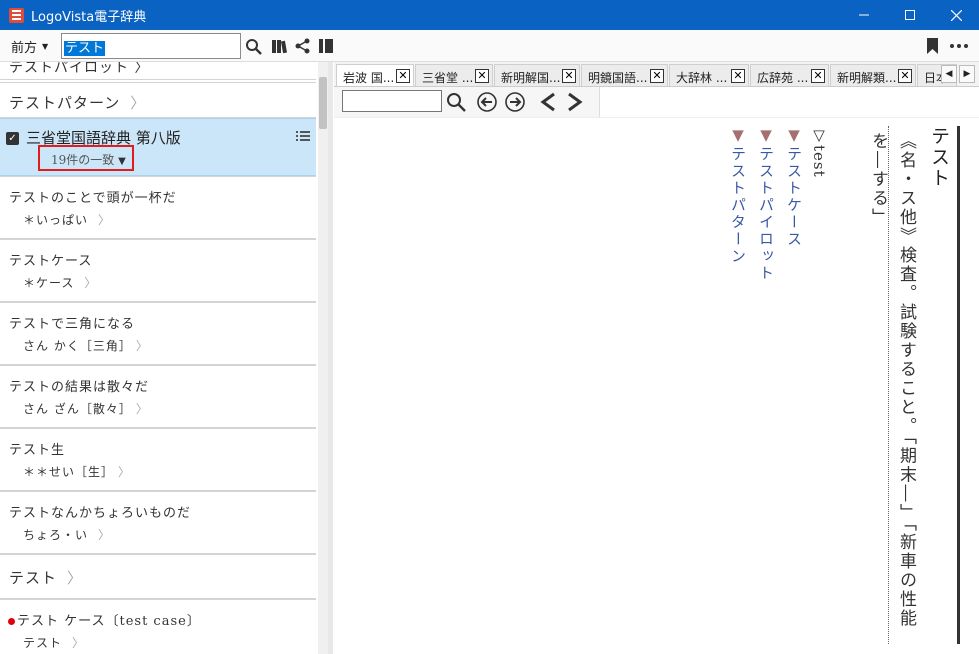 The image size is (979, 654). I want to click on related-link-label: テストパターン, so click(738, 205).